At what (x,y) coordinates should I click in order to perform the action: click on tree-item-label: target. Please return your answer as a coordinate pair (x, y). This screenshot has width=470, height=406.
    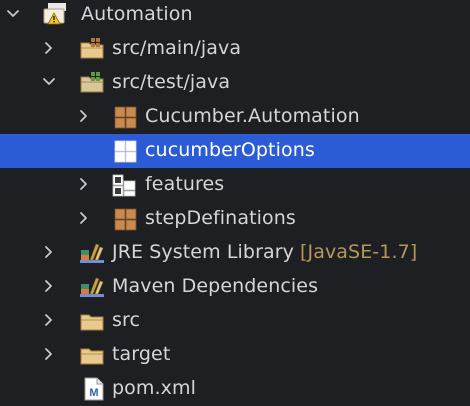
    Looking at the image, I should click on (141, 354).